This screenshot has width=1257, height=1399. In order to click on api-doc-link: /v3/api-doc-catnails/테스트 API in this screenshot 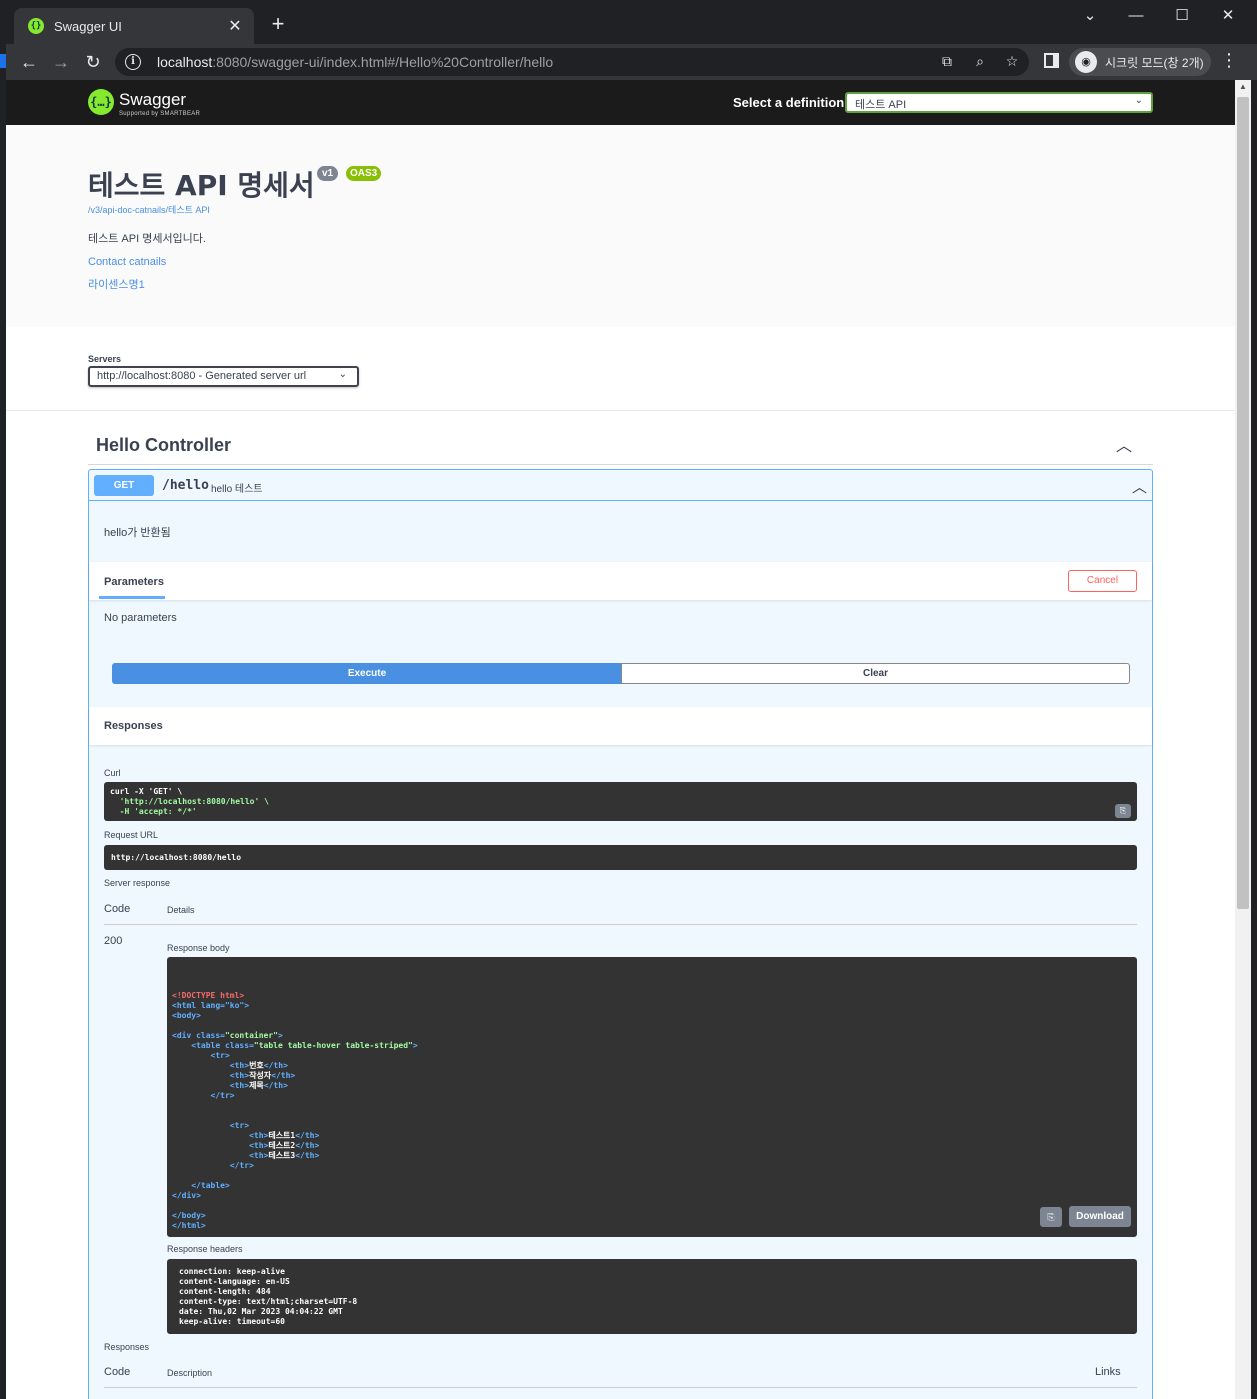, I will do `click(149, 209)`.